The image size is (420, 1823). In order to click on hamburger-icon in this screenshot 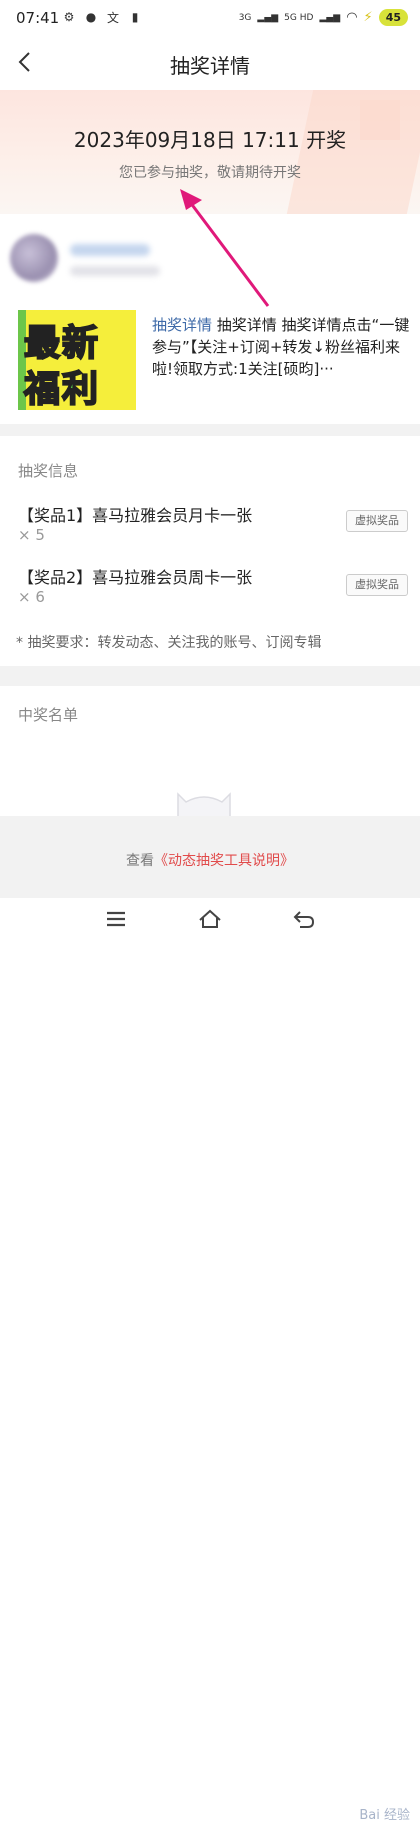, I will do `click(116, 919)`.